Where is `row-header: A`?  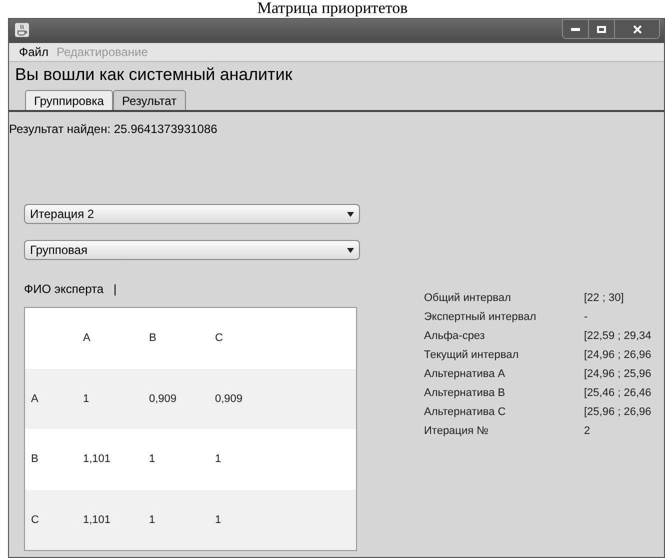
row-header: A is located at coordinates (35, 399).